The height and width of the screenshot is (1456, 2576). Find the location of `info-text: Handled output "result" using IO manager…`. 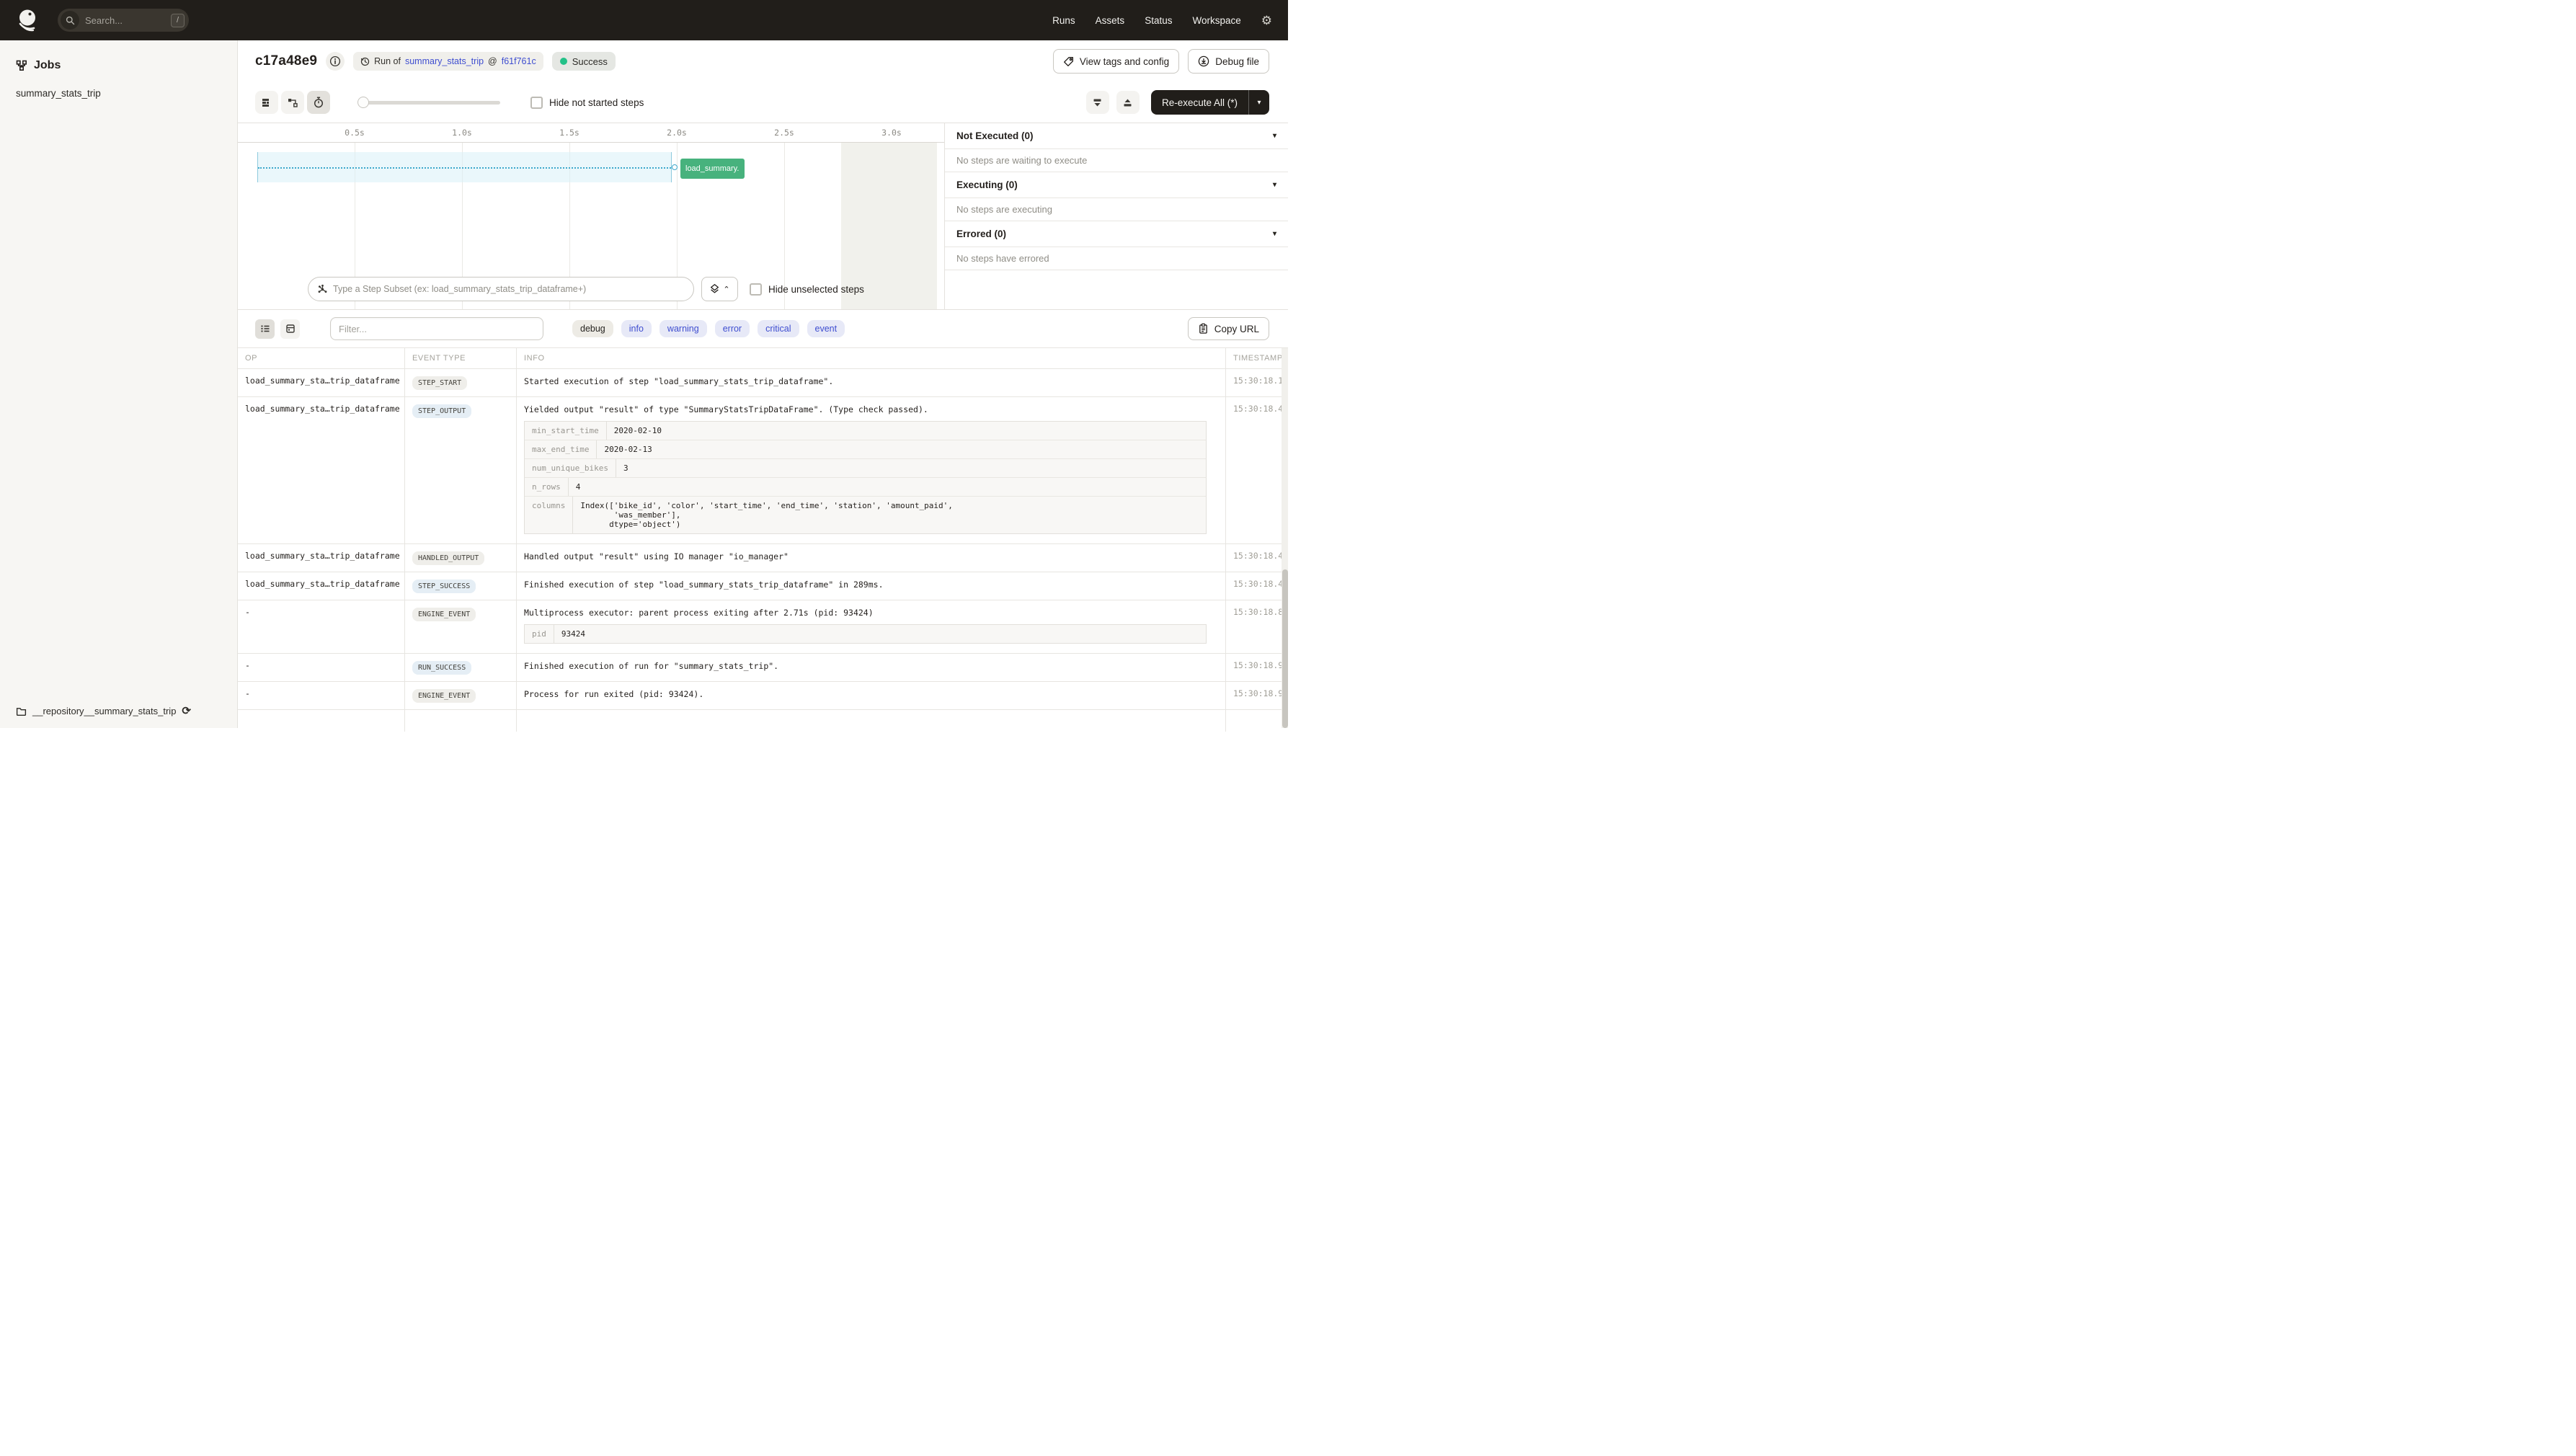

info-text: Handled output "result" using IO manager… is located at coordinates (656, 556).